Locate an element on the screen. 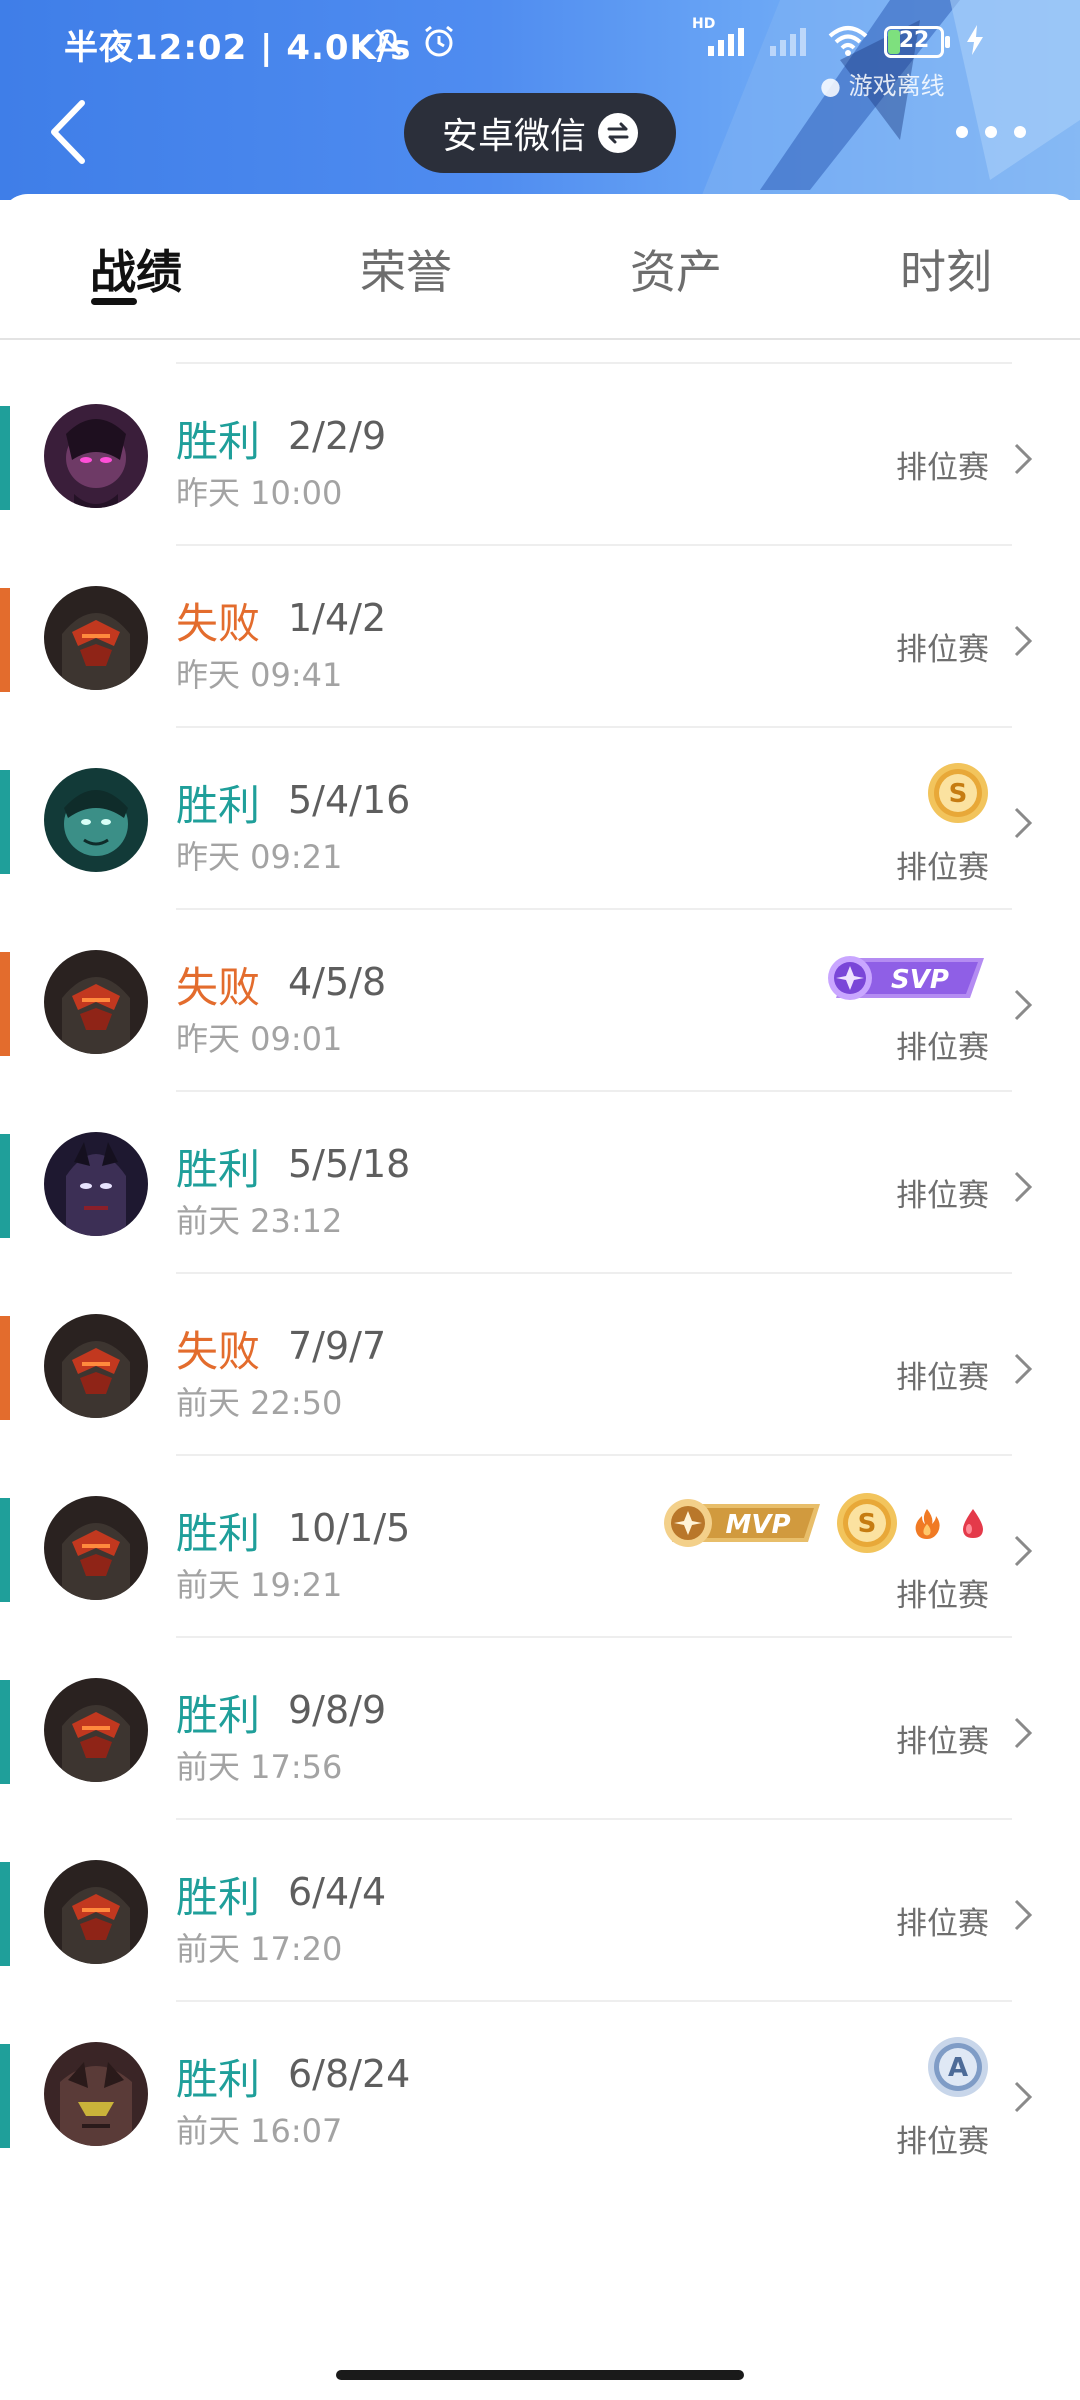  match-time: 前天 17:20 is located at coordinates (259, 1949).